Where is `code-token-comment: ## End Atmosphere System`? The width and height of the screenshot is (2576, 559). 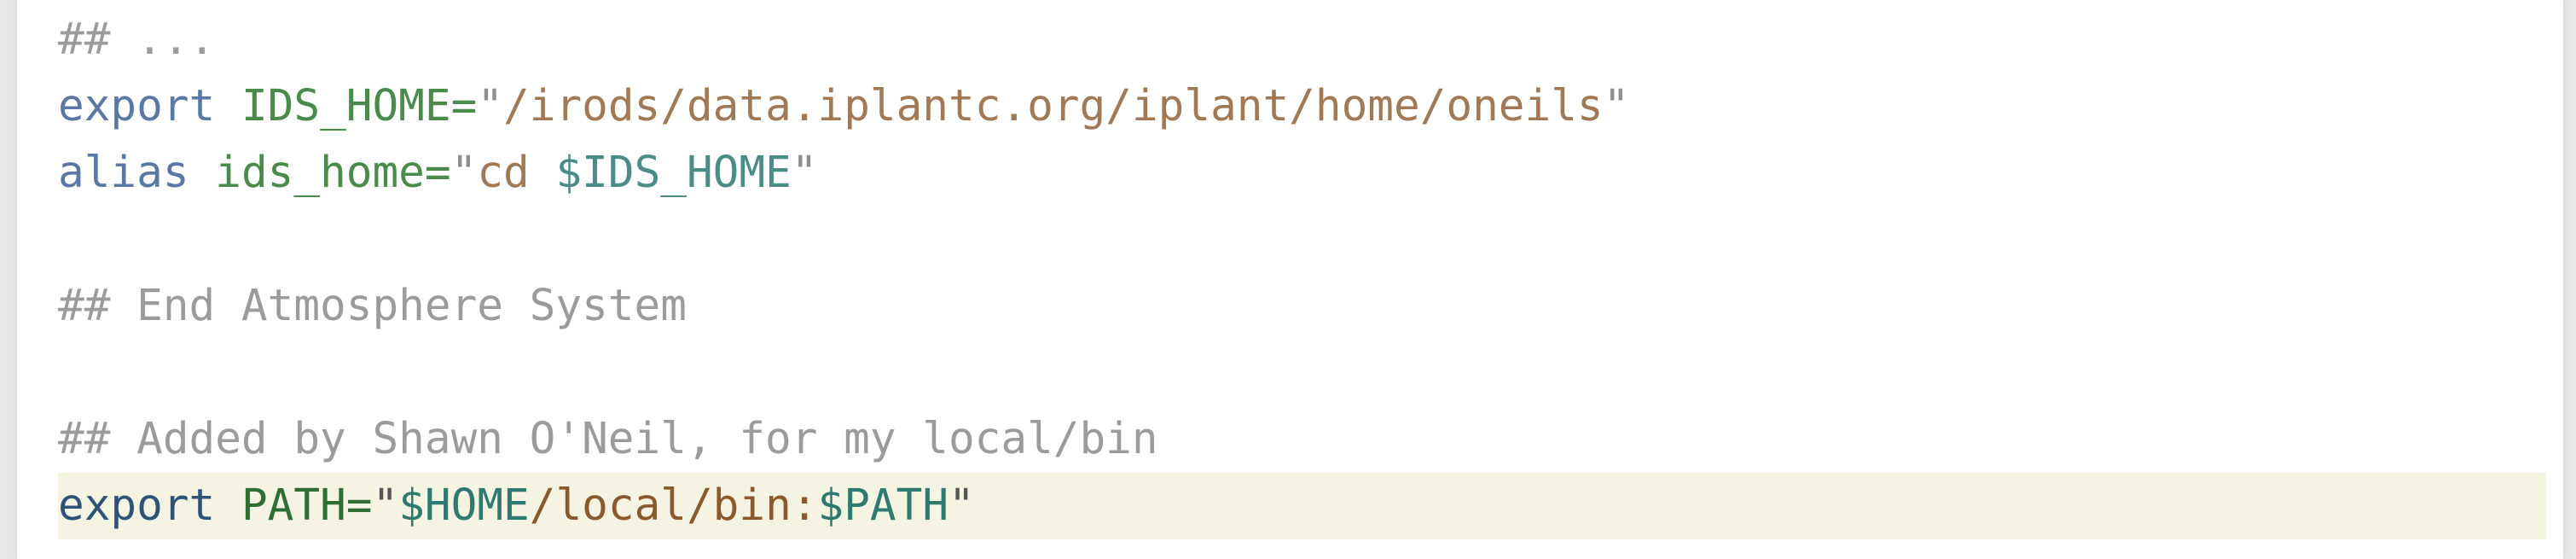
code-token-comment: ## End Atmosphere System is located at coordinates (372, 306).